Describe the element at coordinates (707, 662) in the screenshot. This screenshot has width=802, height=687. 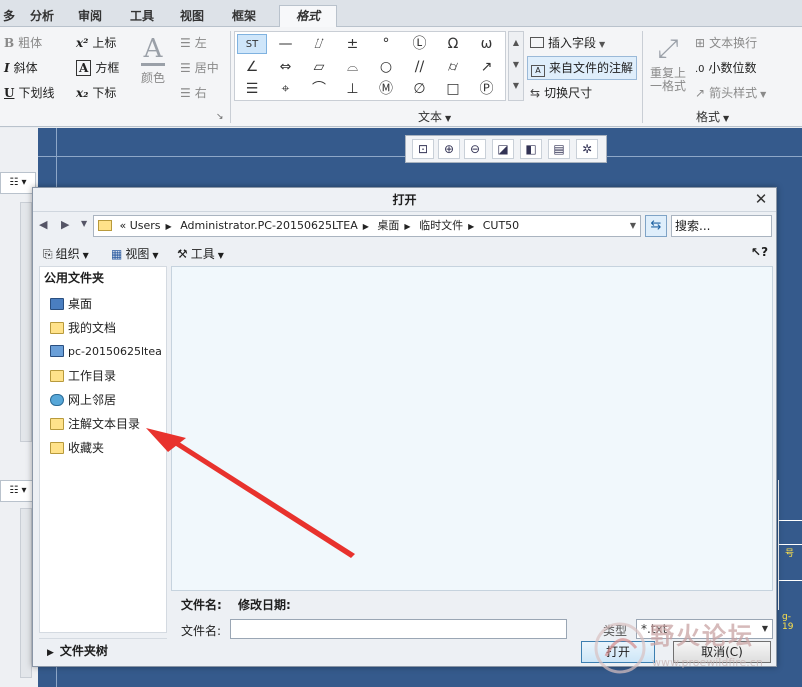
I see `watermark-url: www.proewildfire.cn` at that location.